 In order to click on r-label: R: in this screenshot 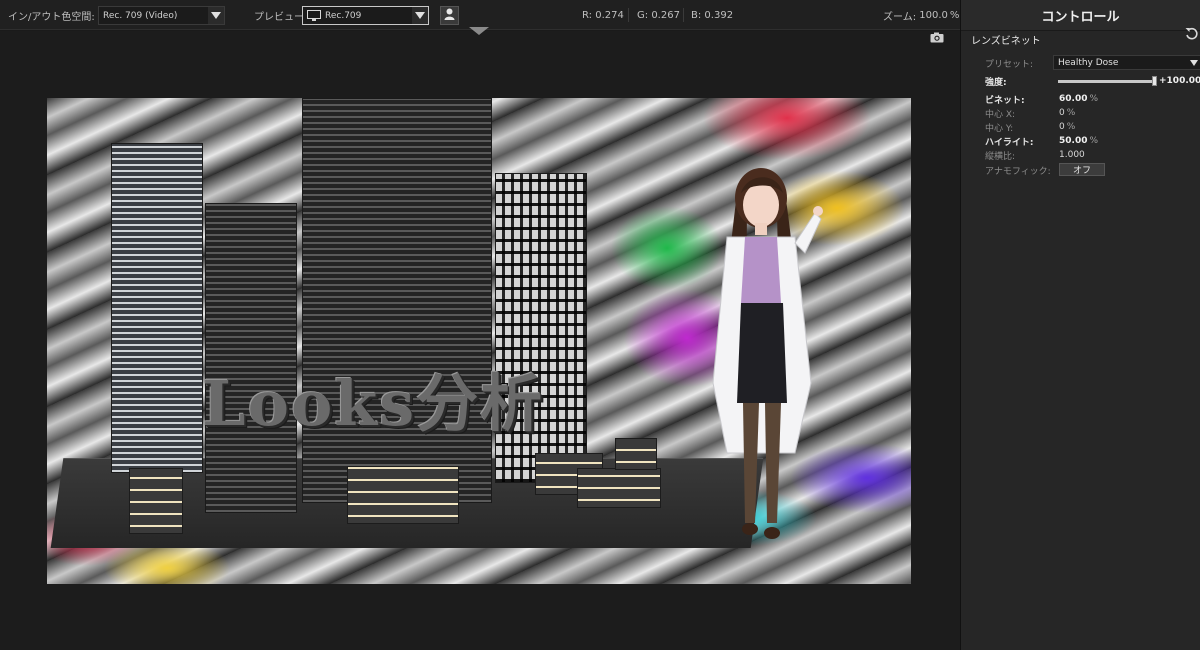, I will do `click(587, 15)`.